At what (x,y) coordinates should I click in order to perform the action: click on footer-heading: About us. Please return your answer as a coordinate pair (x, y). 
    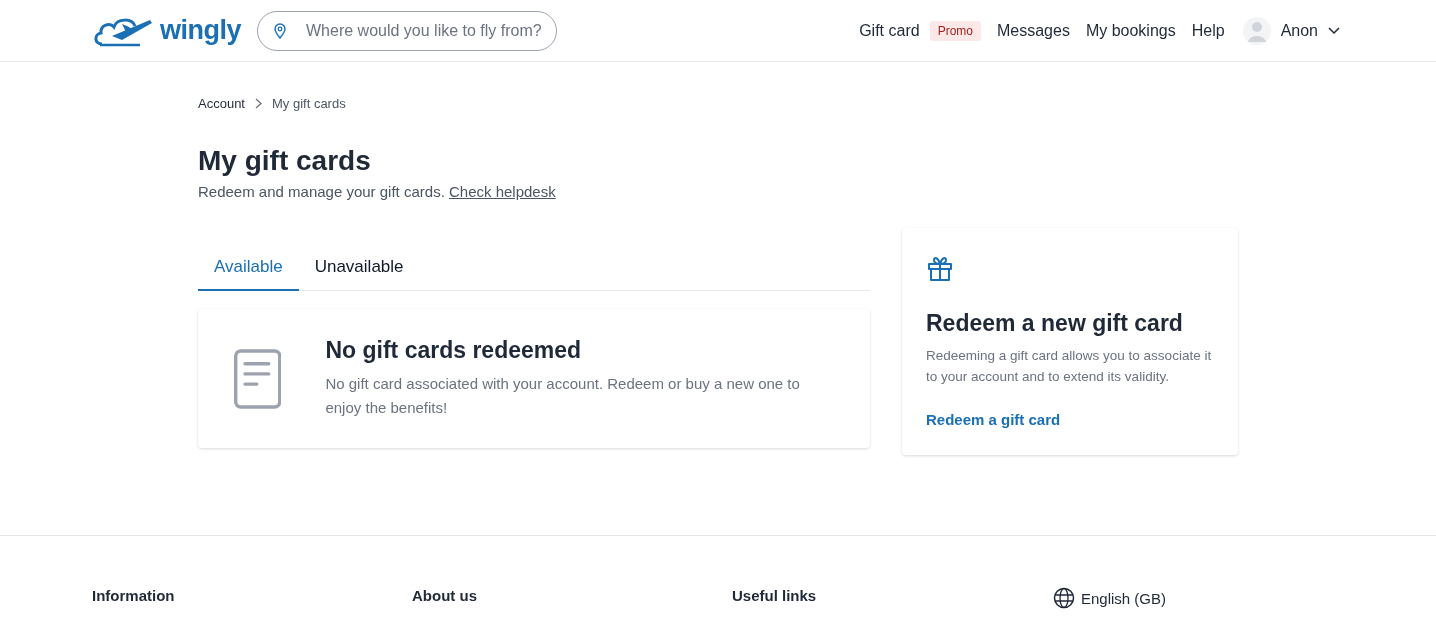
    Looking at the image, I should click on (445, 596).